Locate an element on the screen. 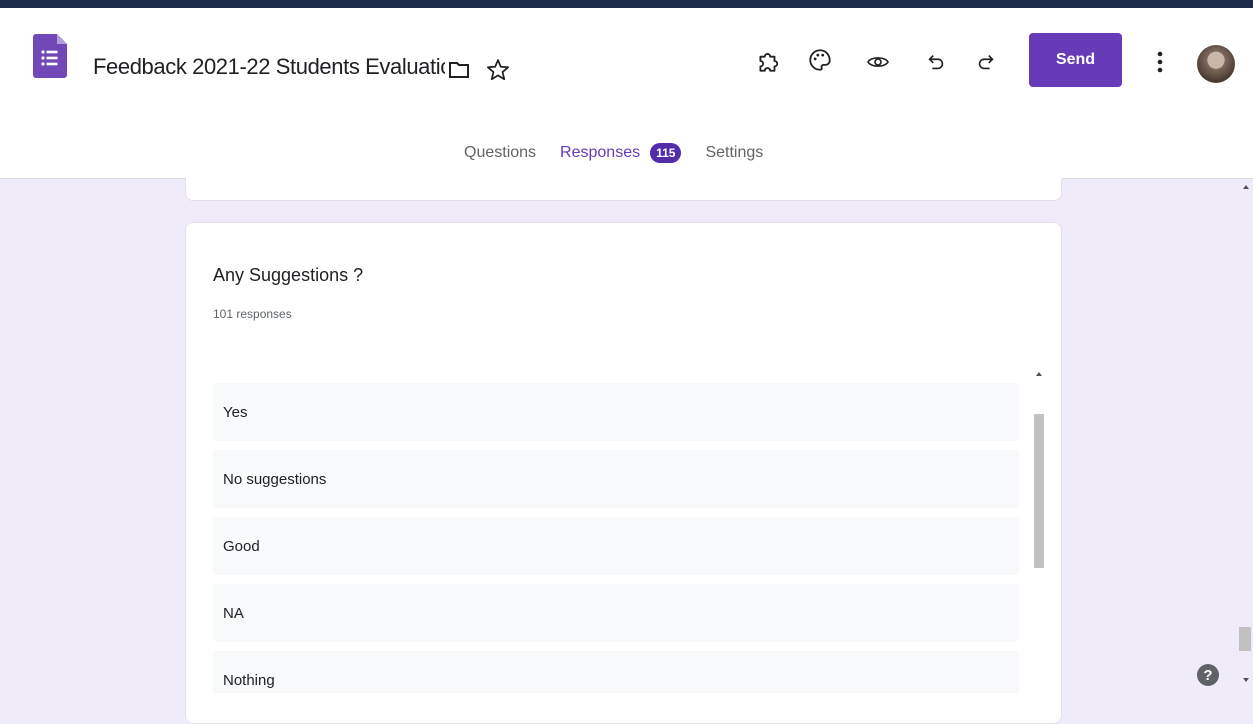  page-scroll-up-arrow-icon is located at coordinates (1246, 187).